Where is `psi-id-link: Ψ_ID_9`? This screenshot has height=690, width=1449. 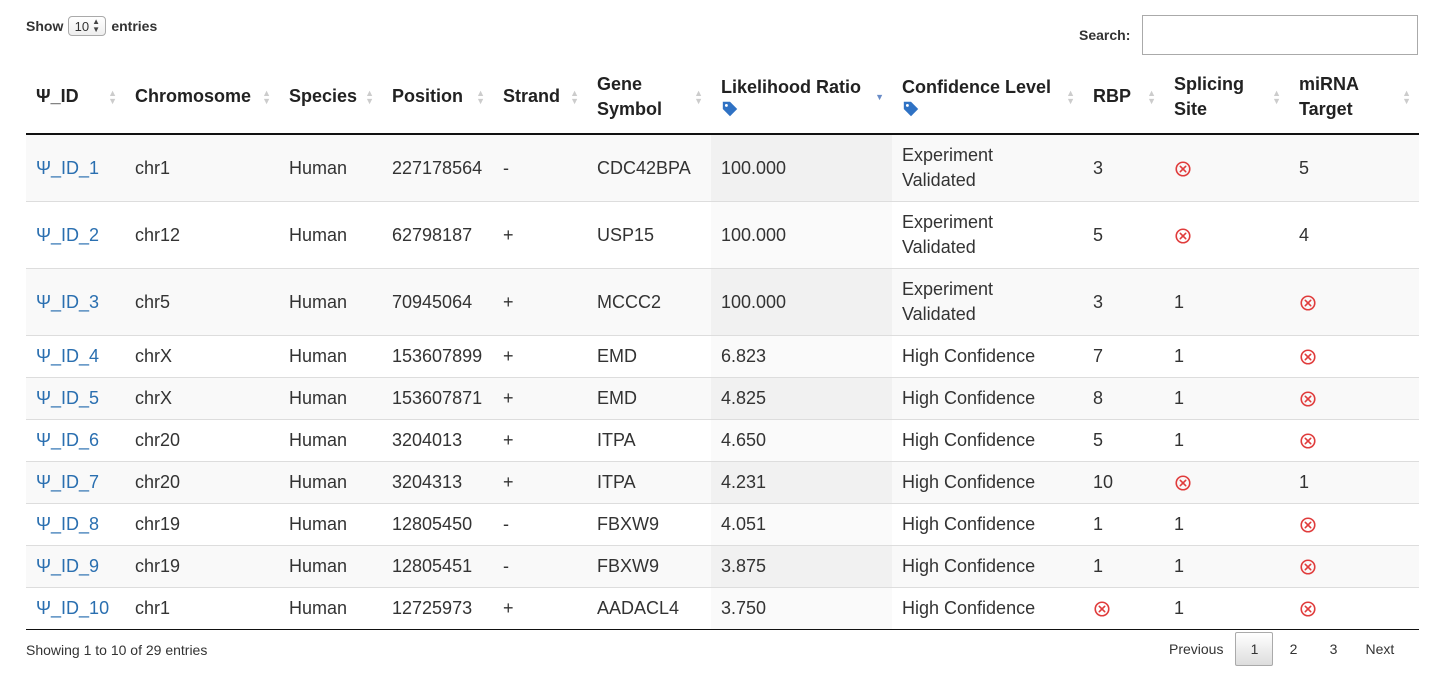
psi-id-link: Ψ_ID_9 is located at coordinates (67, 566).